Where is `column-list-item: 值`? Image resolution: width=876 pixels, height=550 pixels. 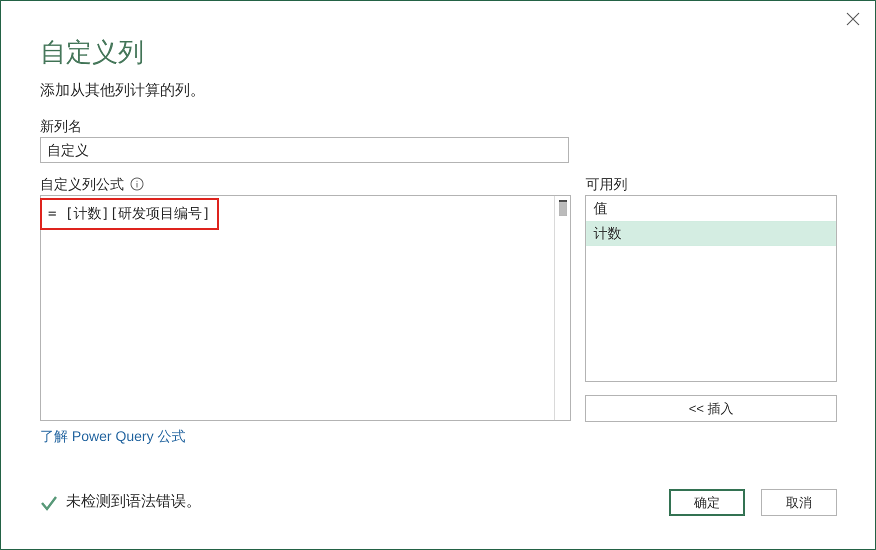
column-list-item: 值 is located at coordinates (711, 208).